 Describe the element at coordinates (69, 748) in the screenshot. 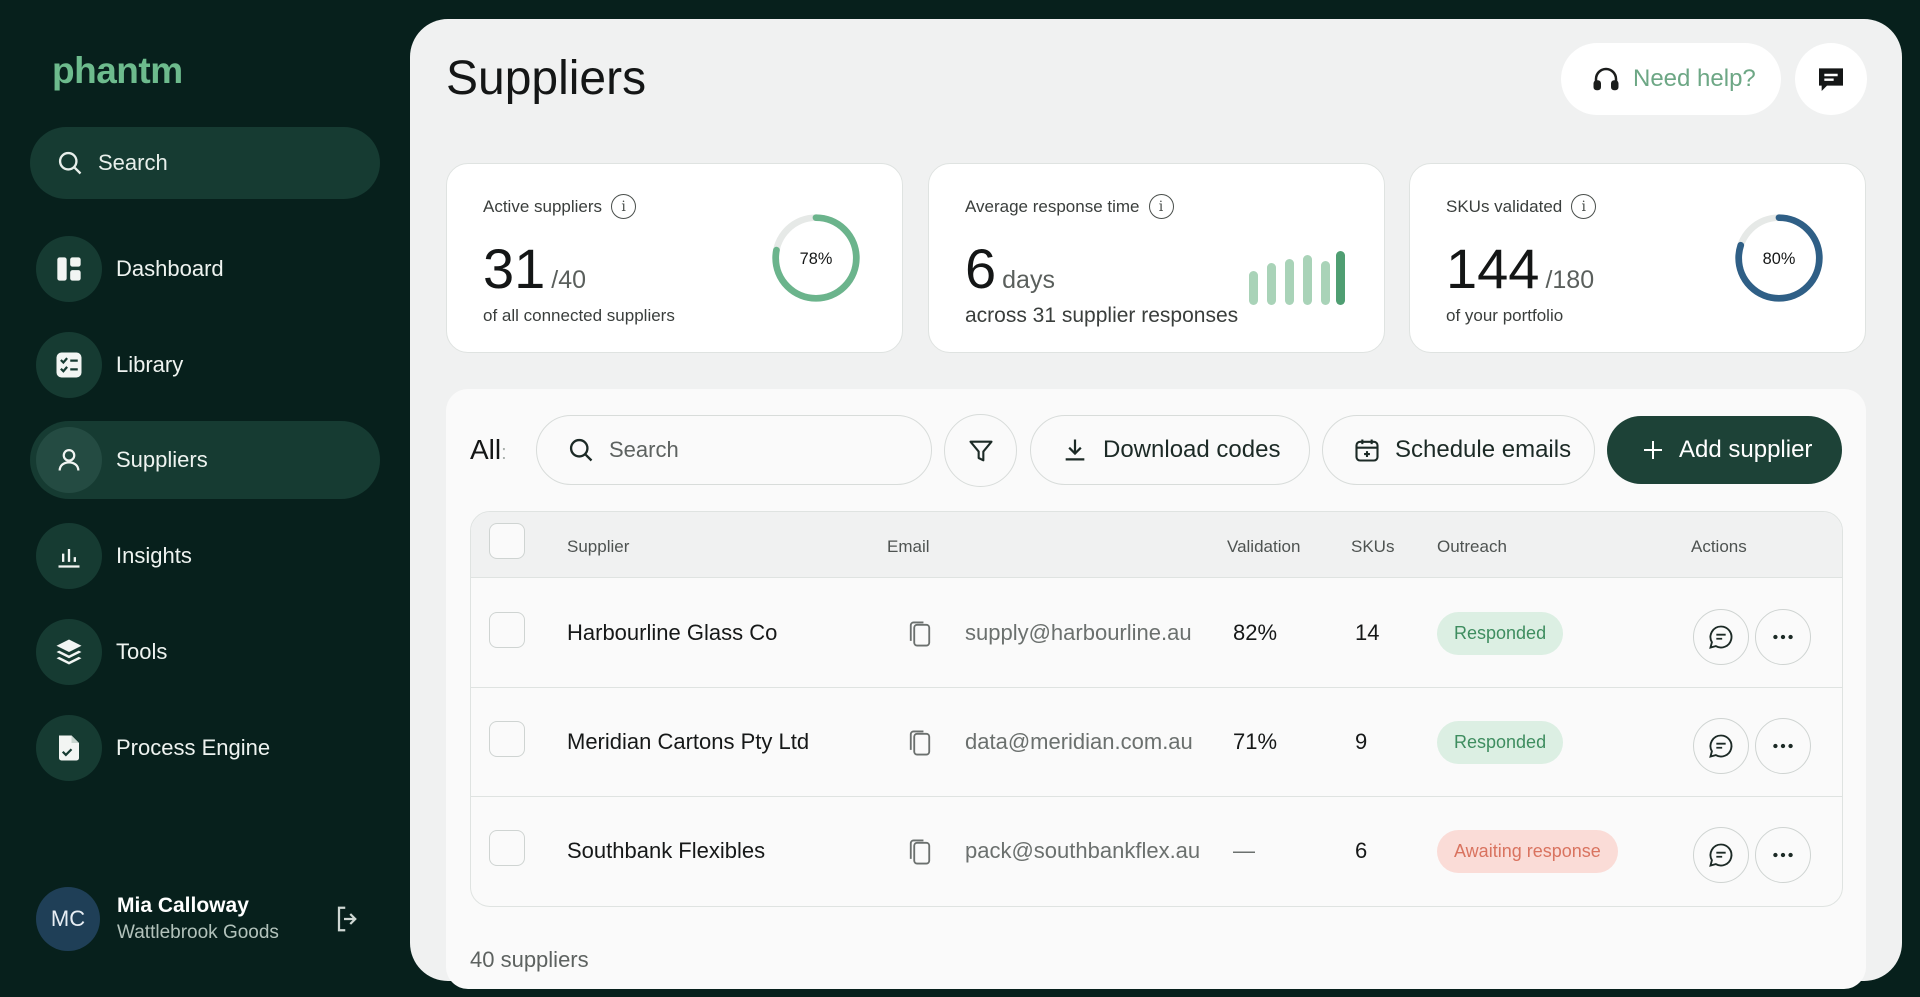

I see `file-check-icon` at that location.